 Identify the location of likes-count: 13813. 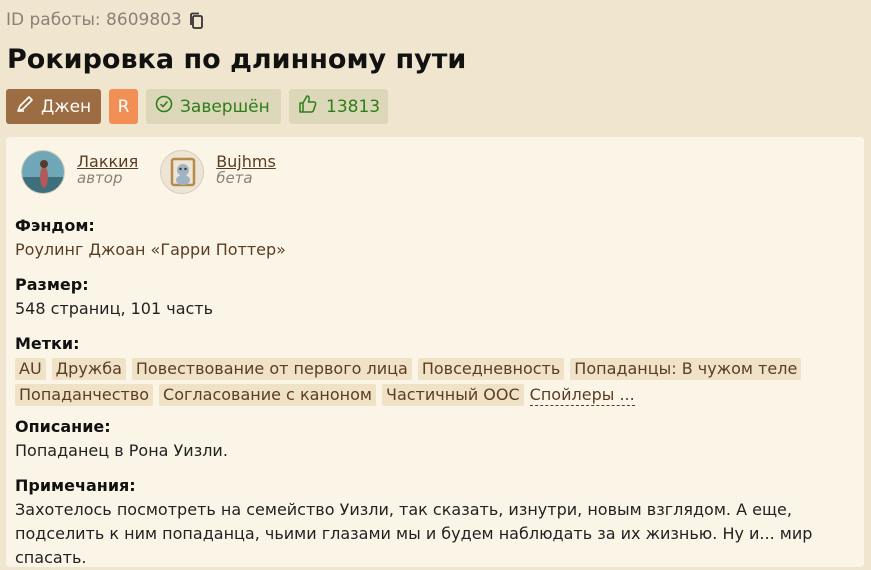
(353, 106).